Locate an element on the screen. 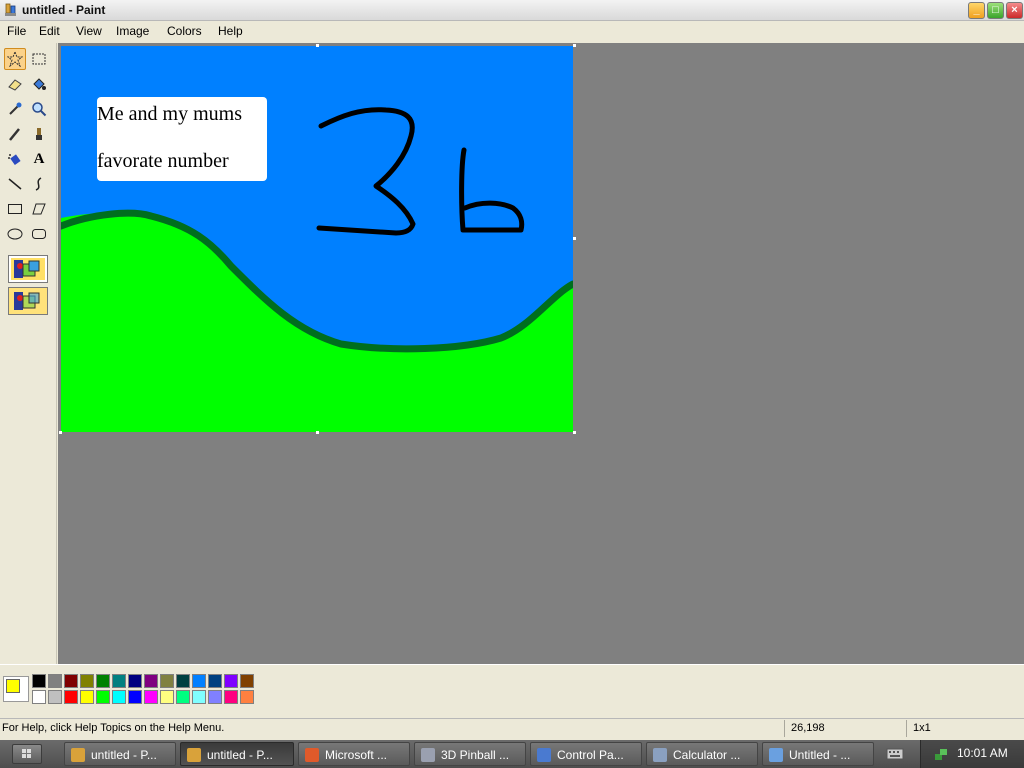  digit-three is located at coordinates (366, 171).